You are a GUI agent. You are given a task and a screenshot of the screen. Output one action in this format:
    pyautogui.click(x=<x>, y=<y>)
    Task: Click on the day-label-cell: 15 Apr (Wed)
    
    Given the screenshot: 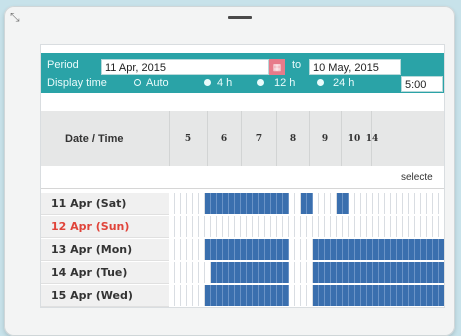 What is the action you would take?
    pyautogui.click(x=105, y=296)
    